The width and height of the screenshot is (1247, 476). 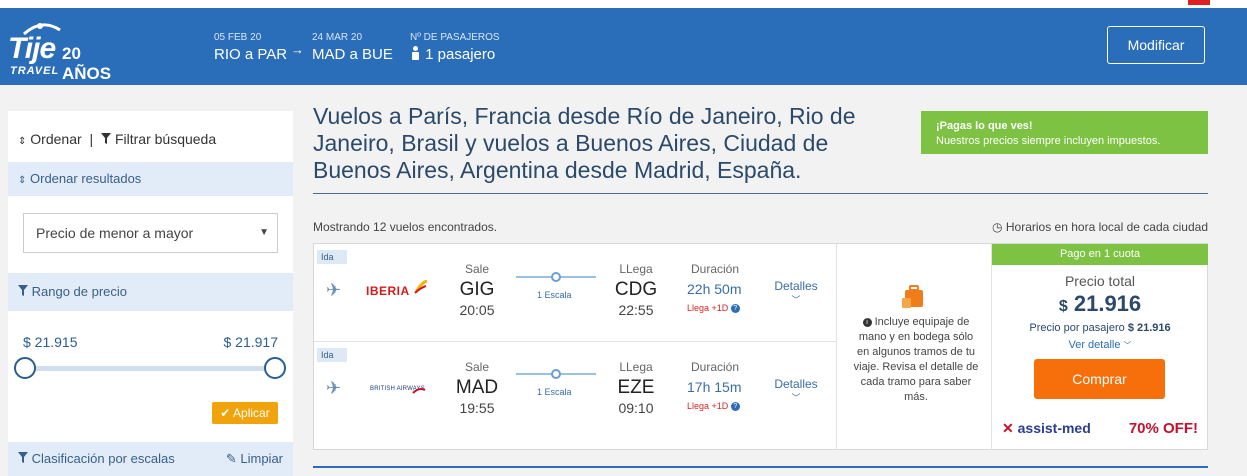 I want to click on segment-outbound: 05 FEB 20 RIO a PAR, so click(x=250, y=47).